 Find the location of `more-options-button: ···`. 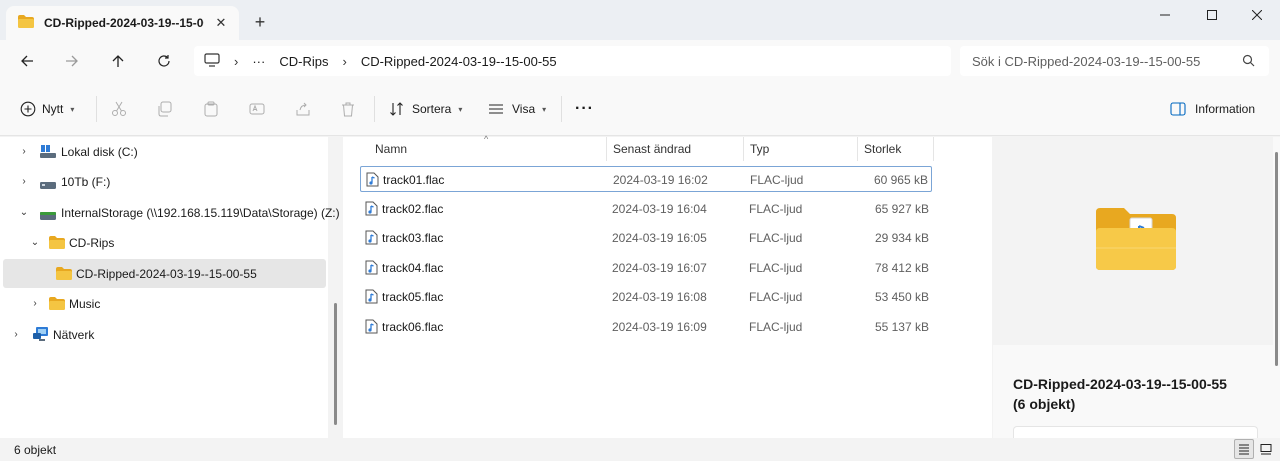

more-options-button: ··· is located at coordinates (584, 109).